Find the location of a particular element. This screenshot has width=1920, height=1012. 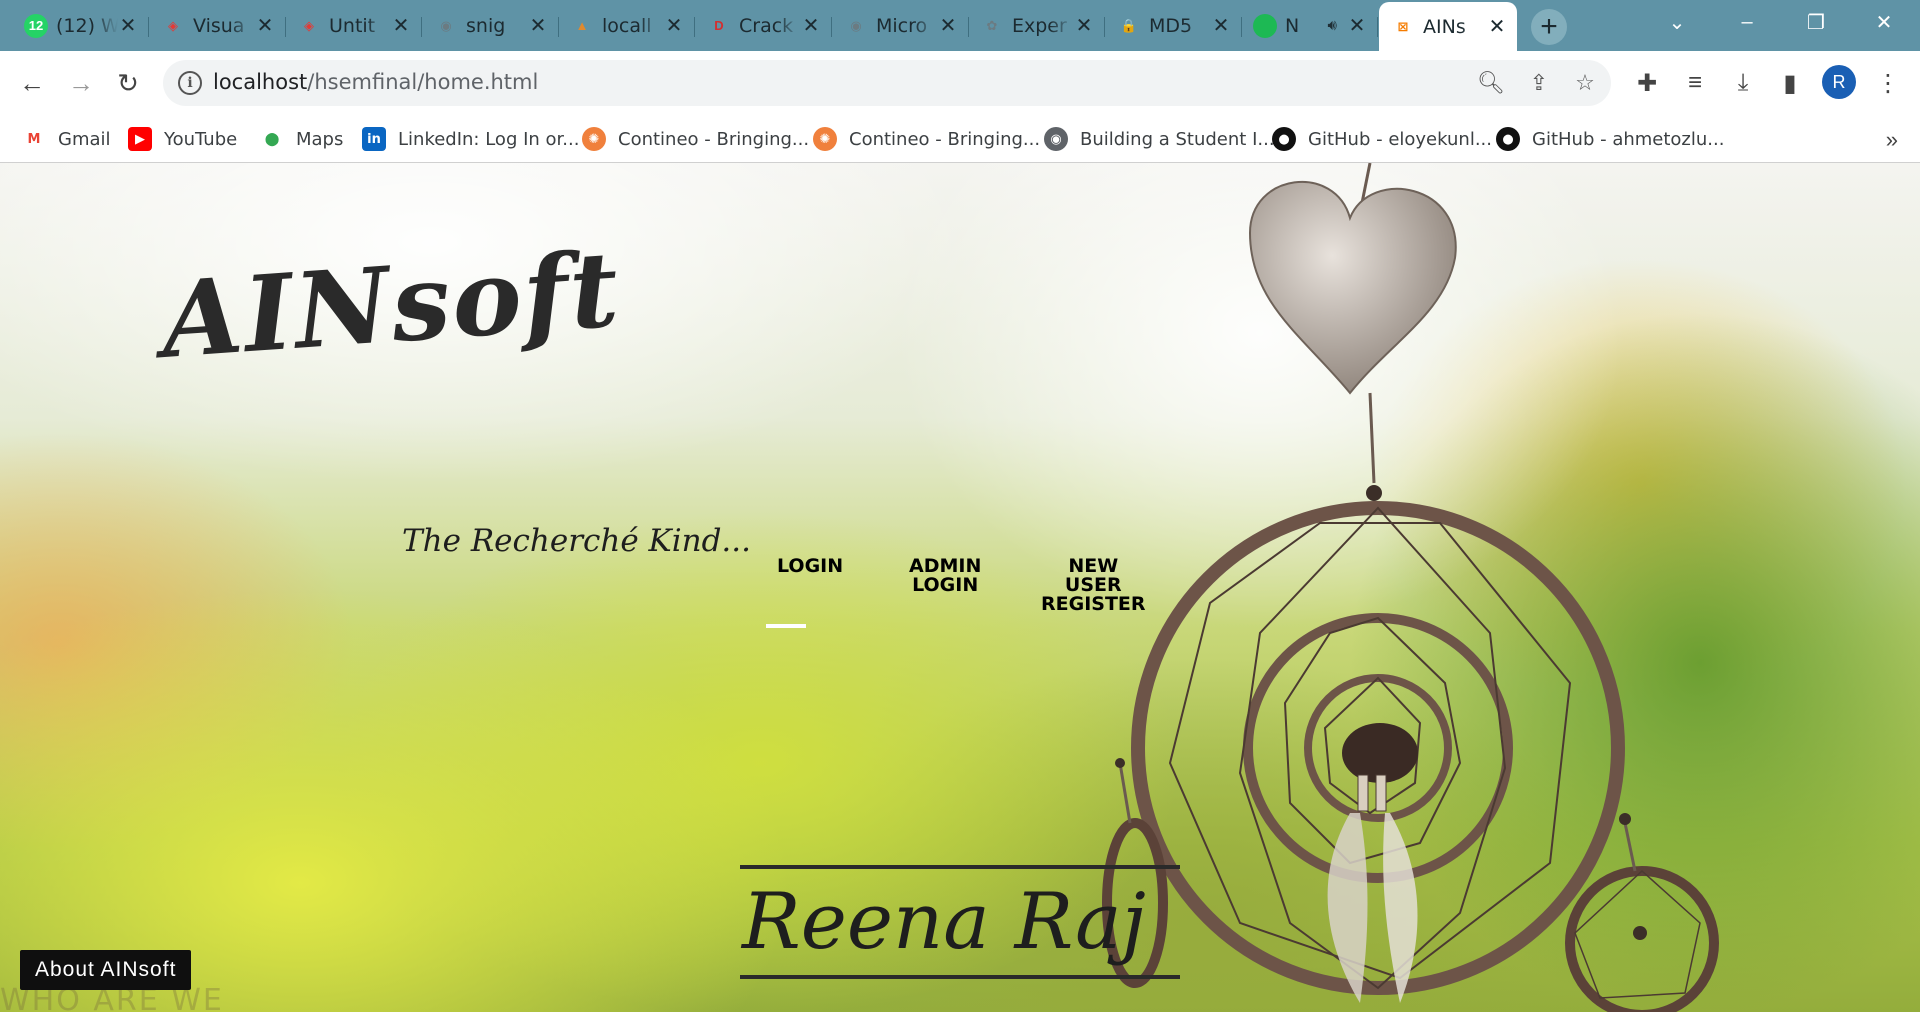

tab-separator is located at coordinates (1377, 27).